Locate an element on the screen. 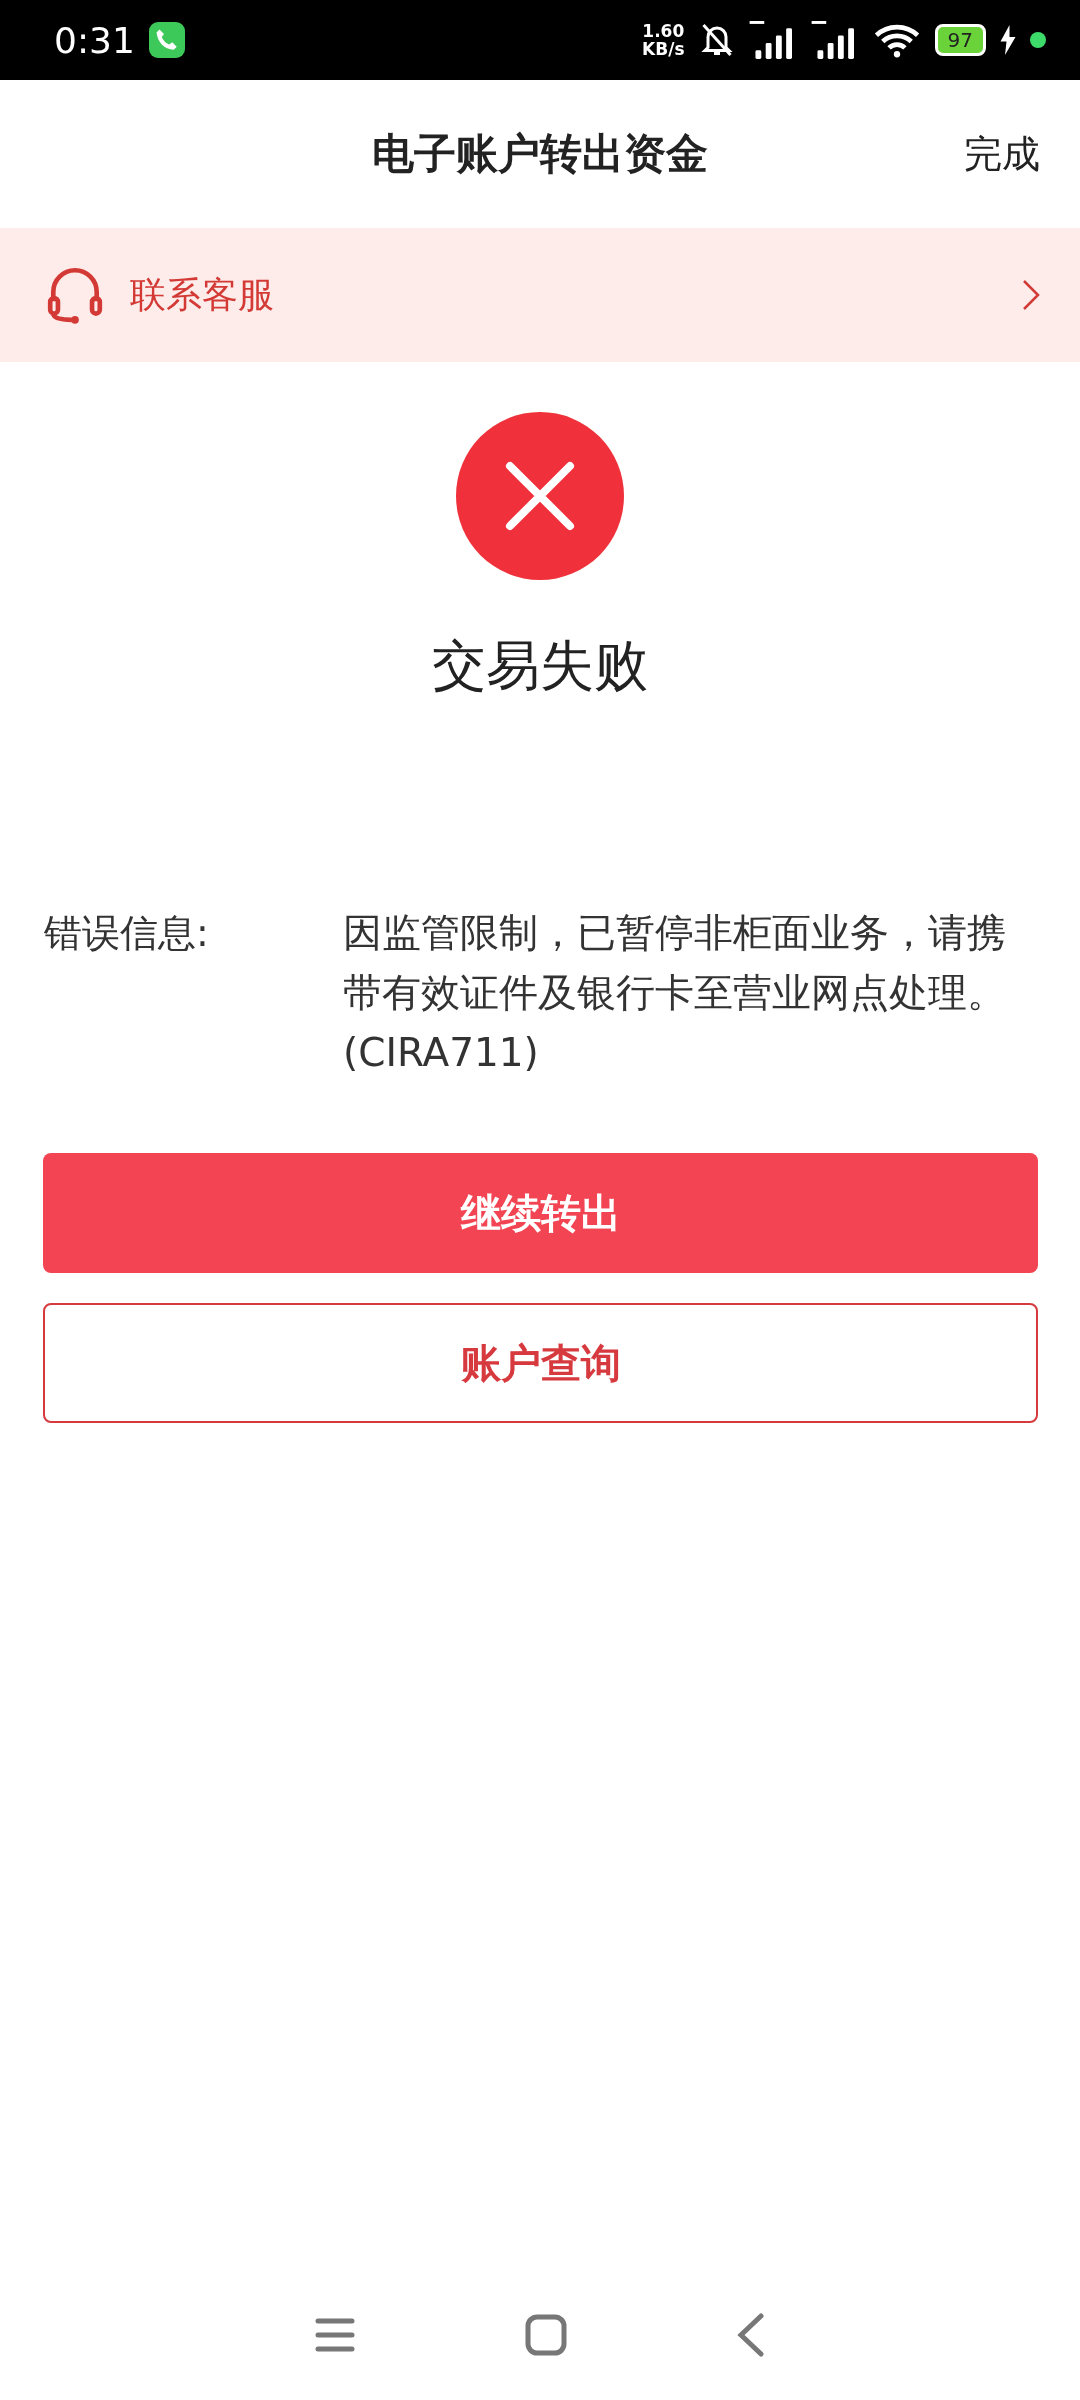 The image size is (1080, 2400). menu-icon is located at coordinates (335, 2335).